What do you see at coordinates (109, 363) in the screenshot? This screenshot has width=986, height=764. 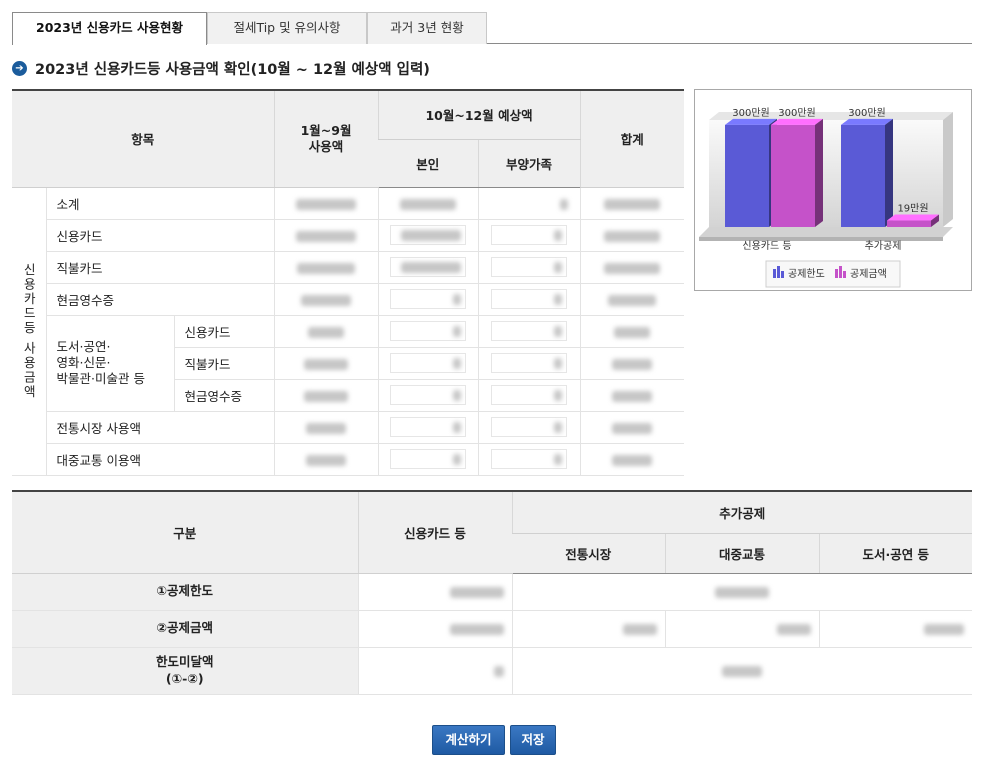 I see `row-label-culture: 도서·공연· 영화·신문· 박물관·미술관 등` at bounding box center [109, 363].